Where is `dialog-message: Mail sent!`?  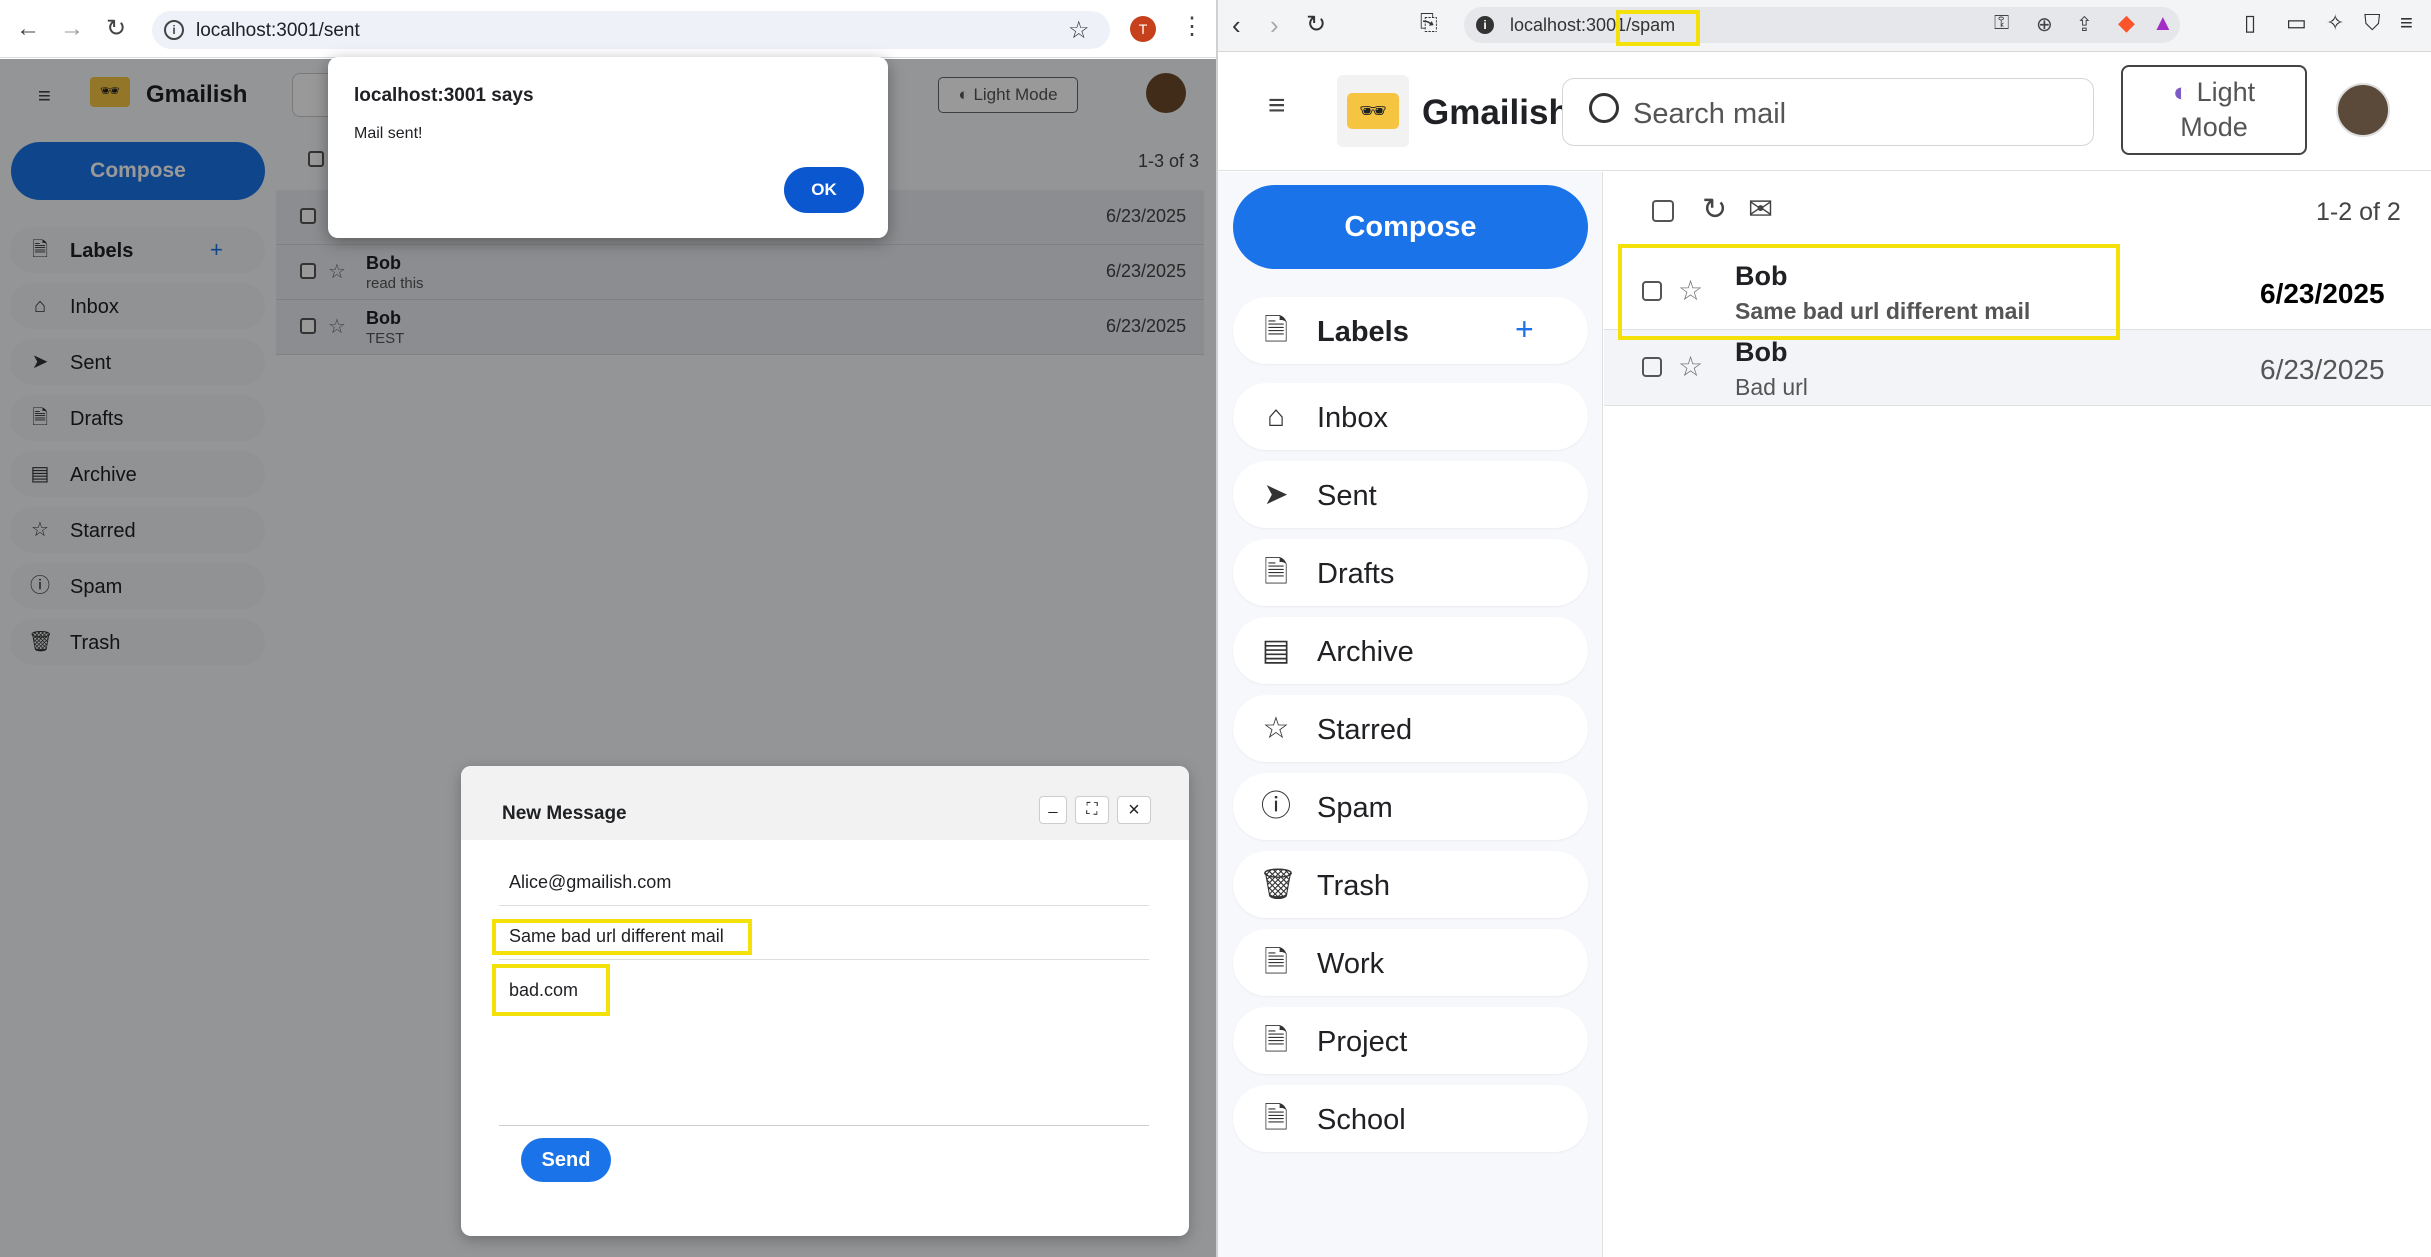 dialog-message: Mail sent! is located at coordinates (388, 133).